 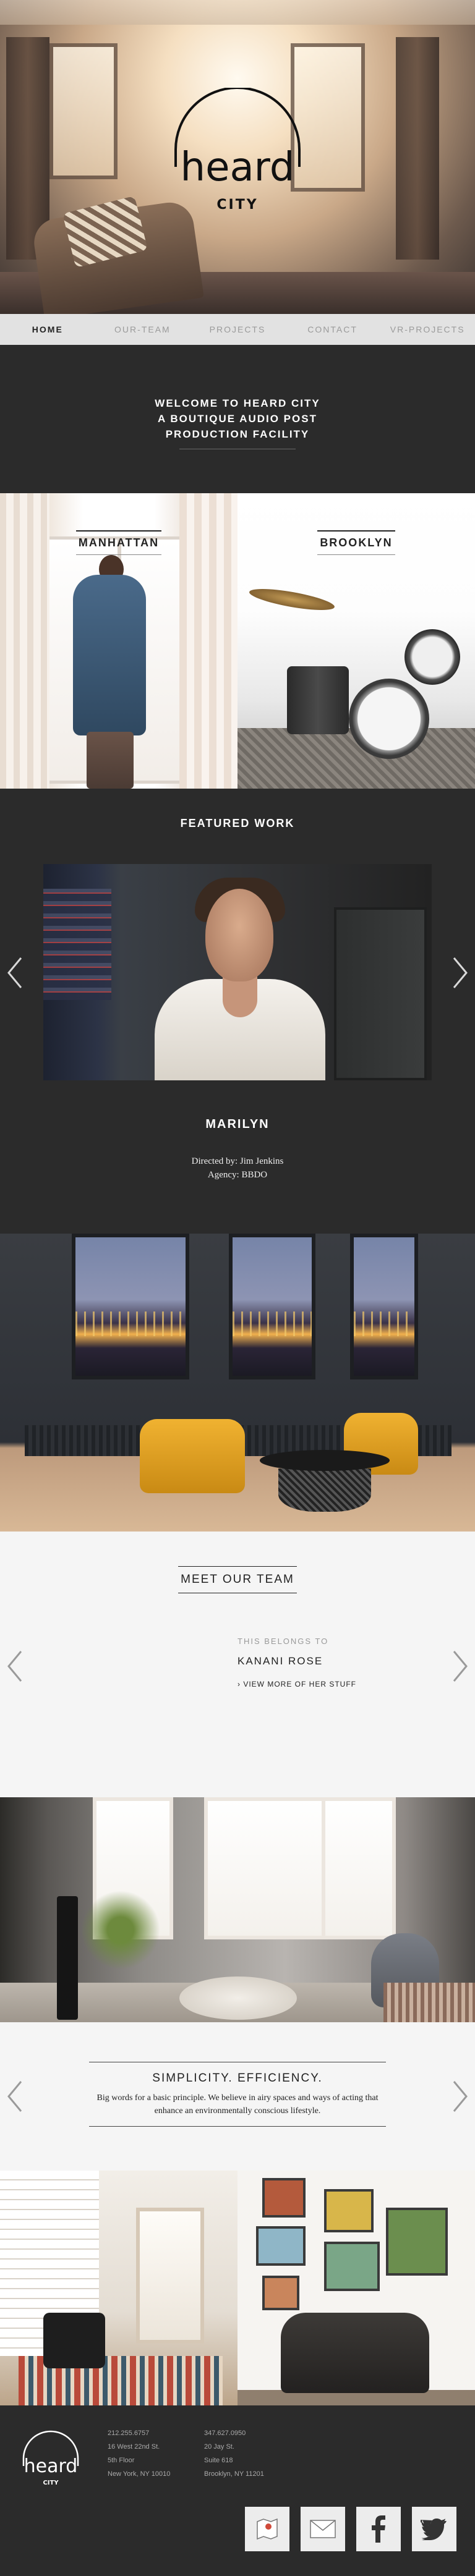 I want to click on project-director: Directed by: Jim Jenkins, so click(x=237, y=1161).